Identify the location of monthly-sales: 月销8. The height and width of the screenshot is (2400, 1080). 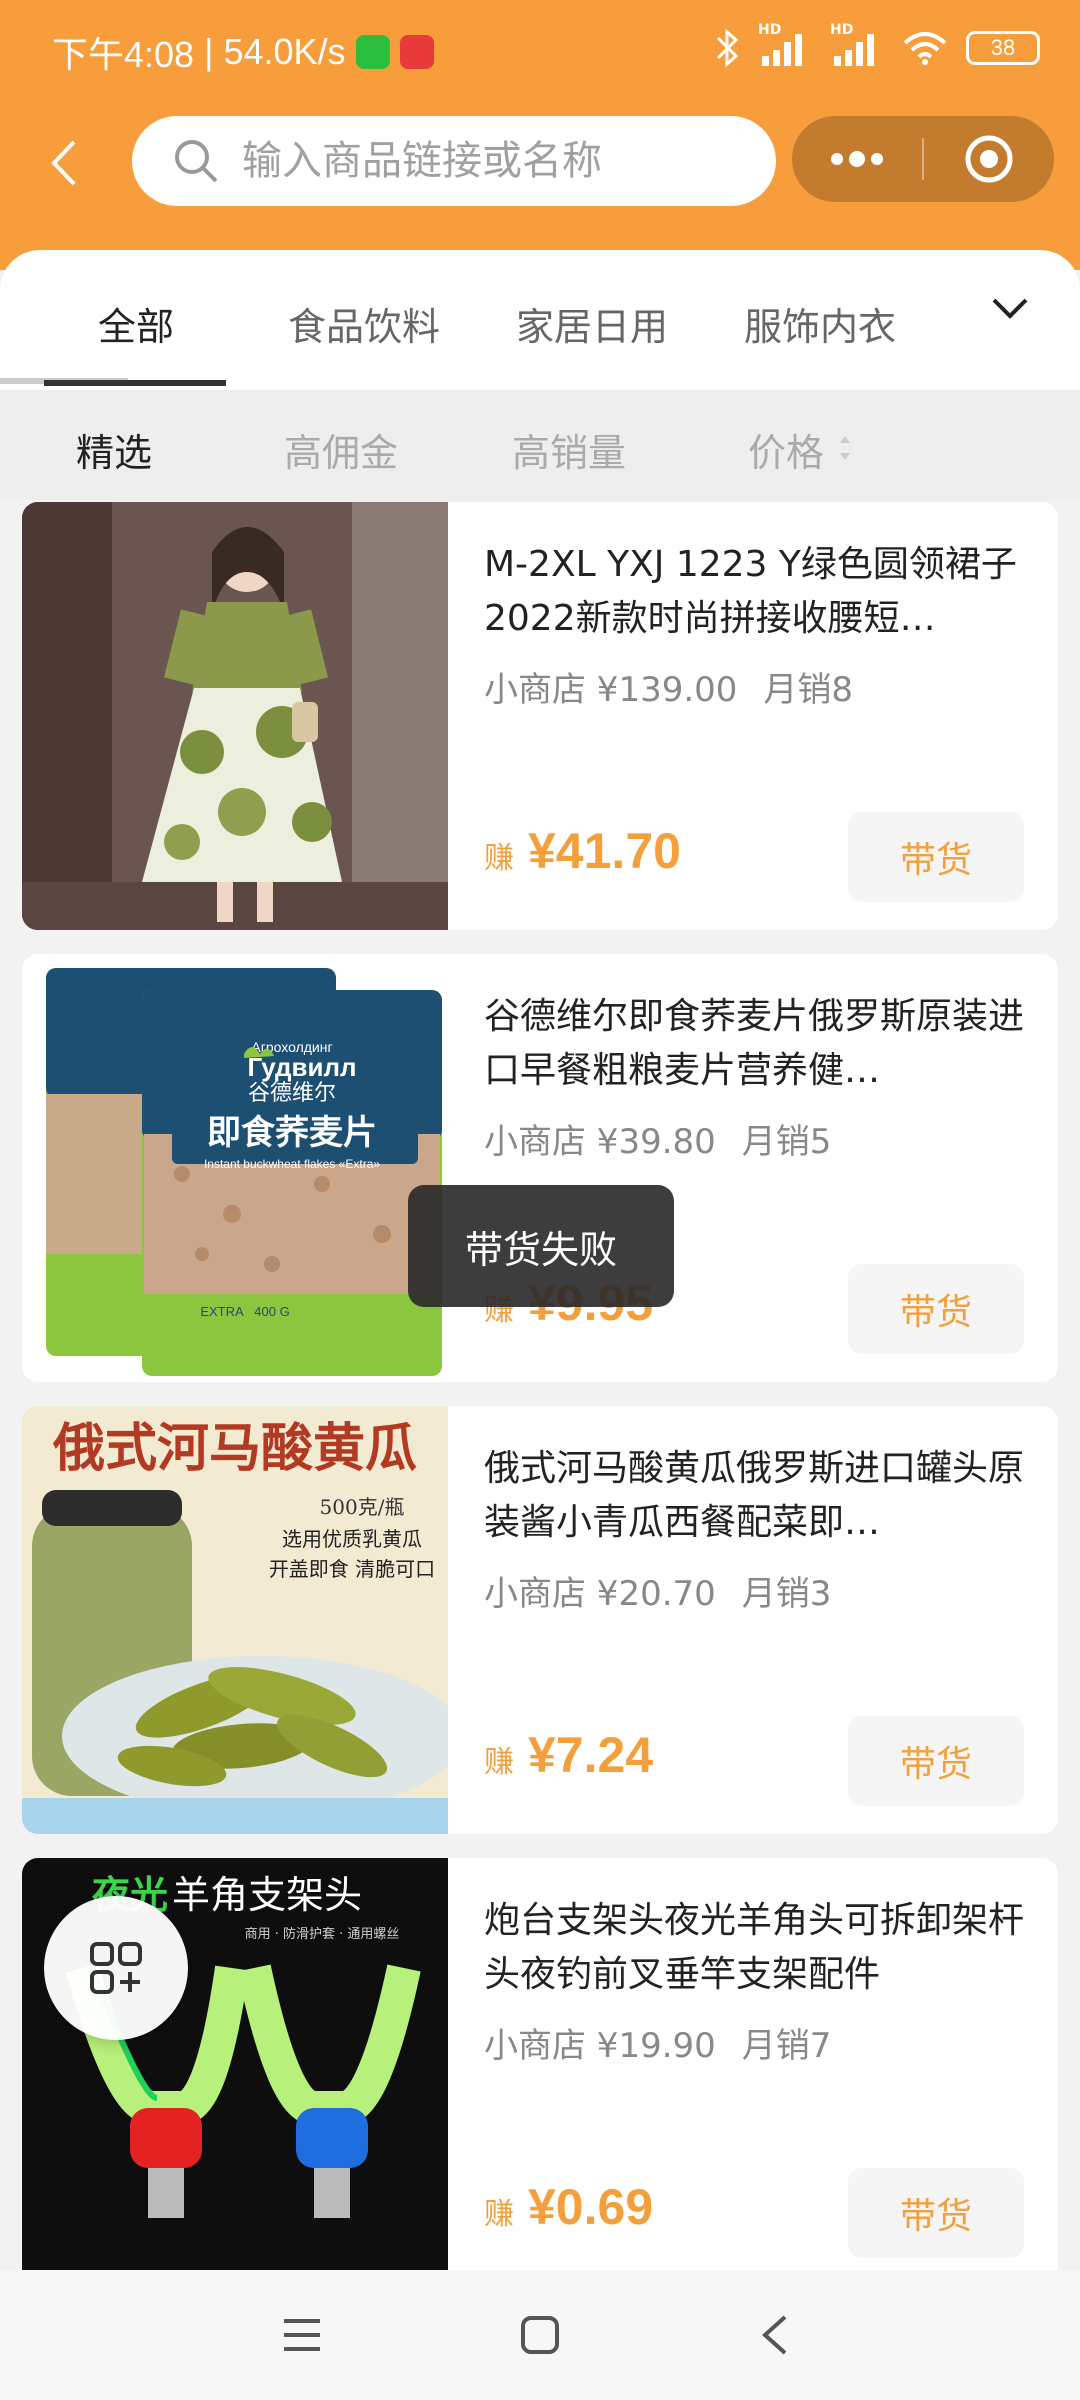
(808, 690).